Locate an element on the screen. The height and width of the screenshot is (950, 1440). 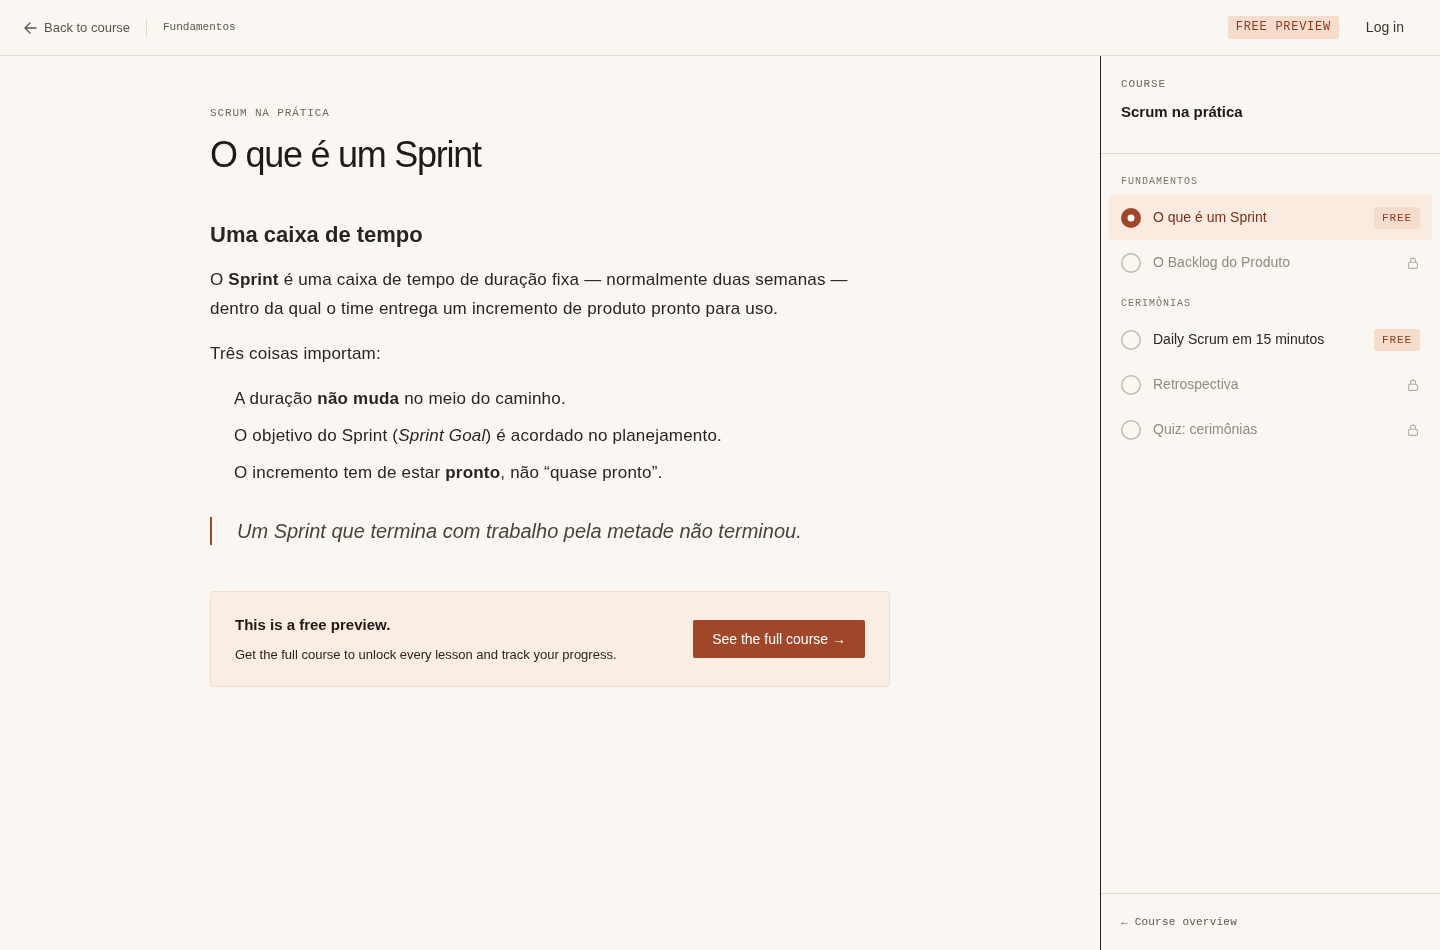
pull-quote: Um Sprint que termina com trabalho pela metade não terminou. is located at coordinates (550, 531).